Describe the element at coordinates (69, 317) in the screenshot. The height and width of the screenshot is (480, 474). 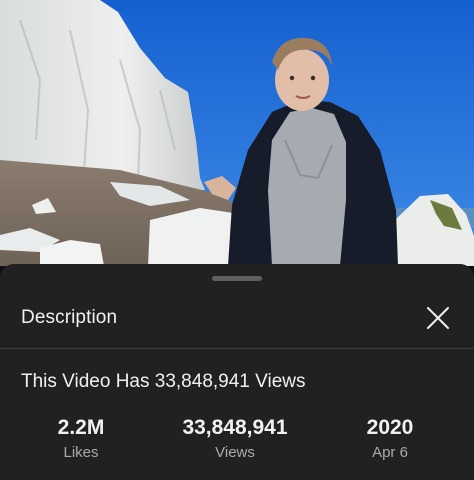
I see `panel-title: Description` at that location.